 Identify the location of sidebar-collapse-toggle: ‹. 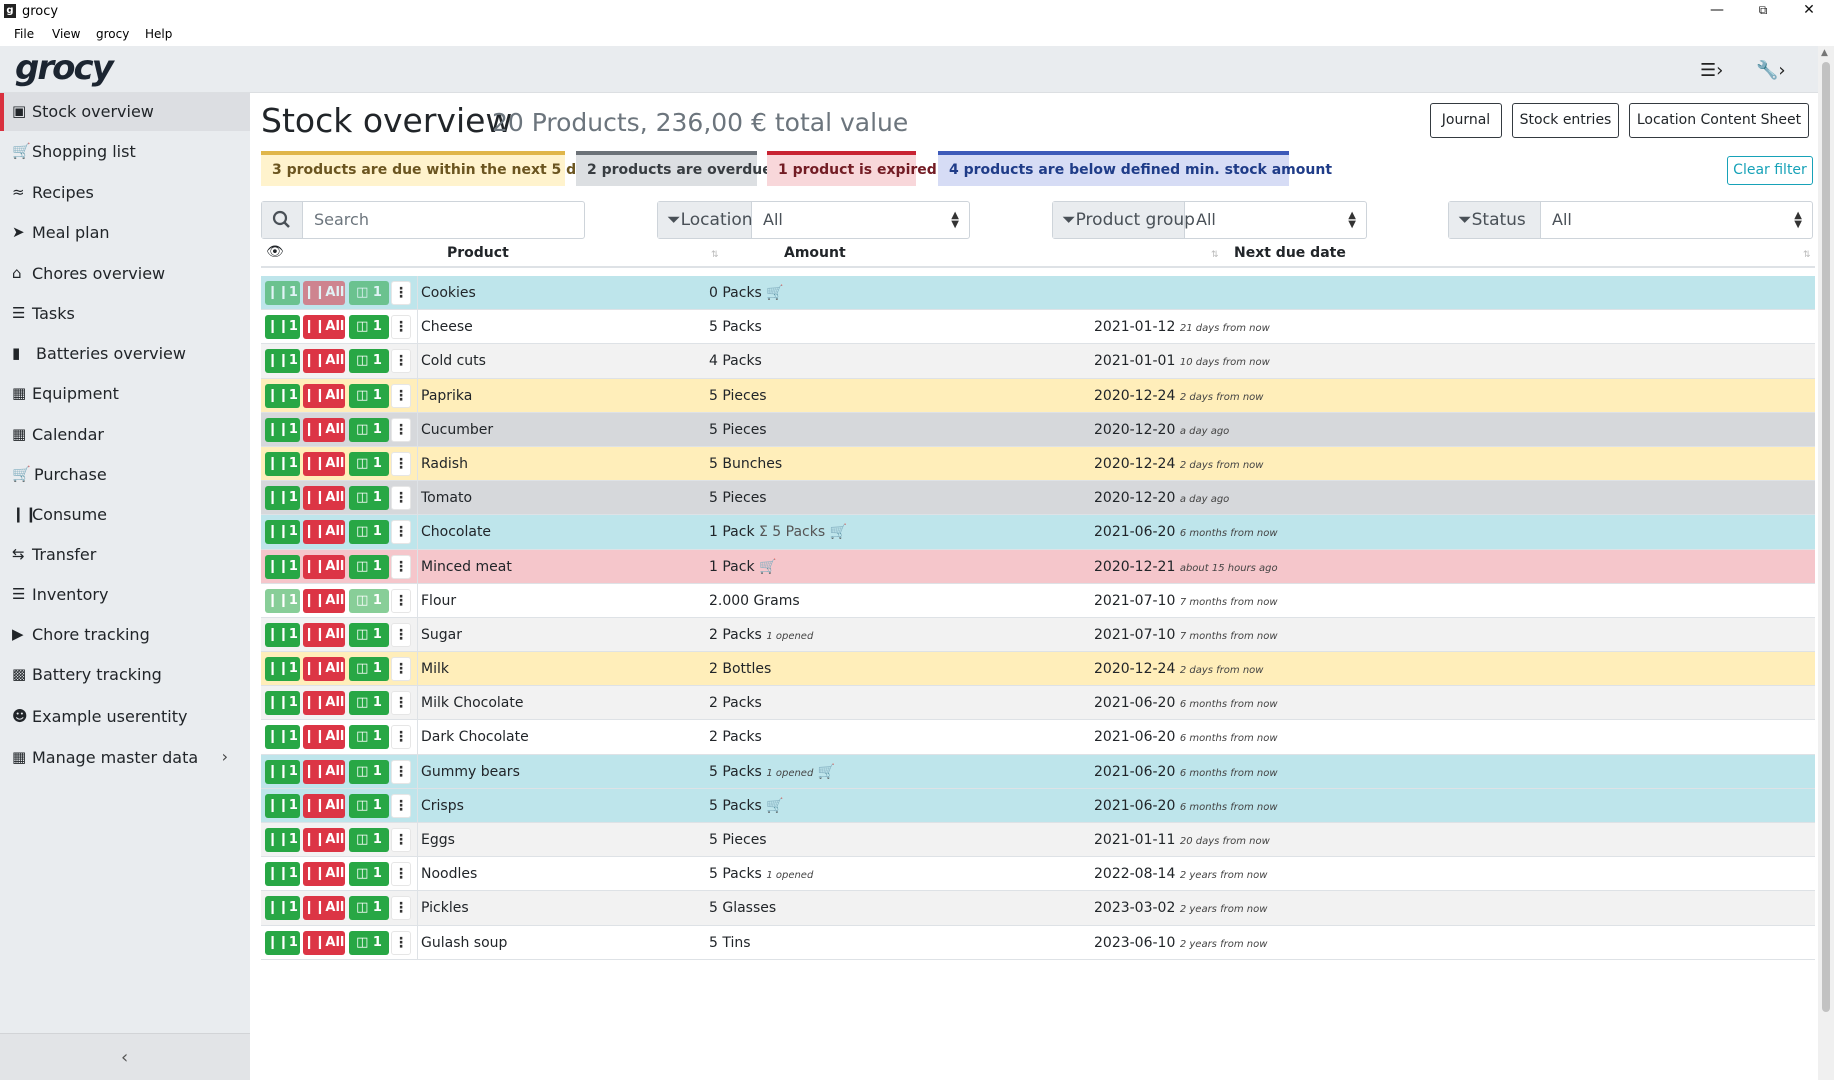
(125, 1056).